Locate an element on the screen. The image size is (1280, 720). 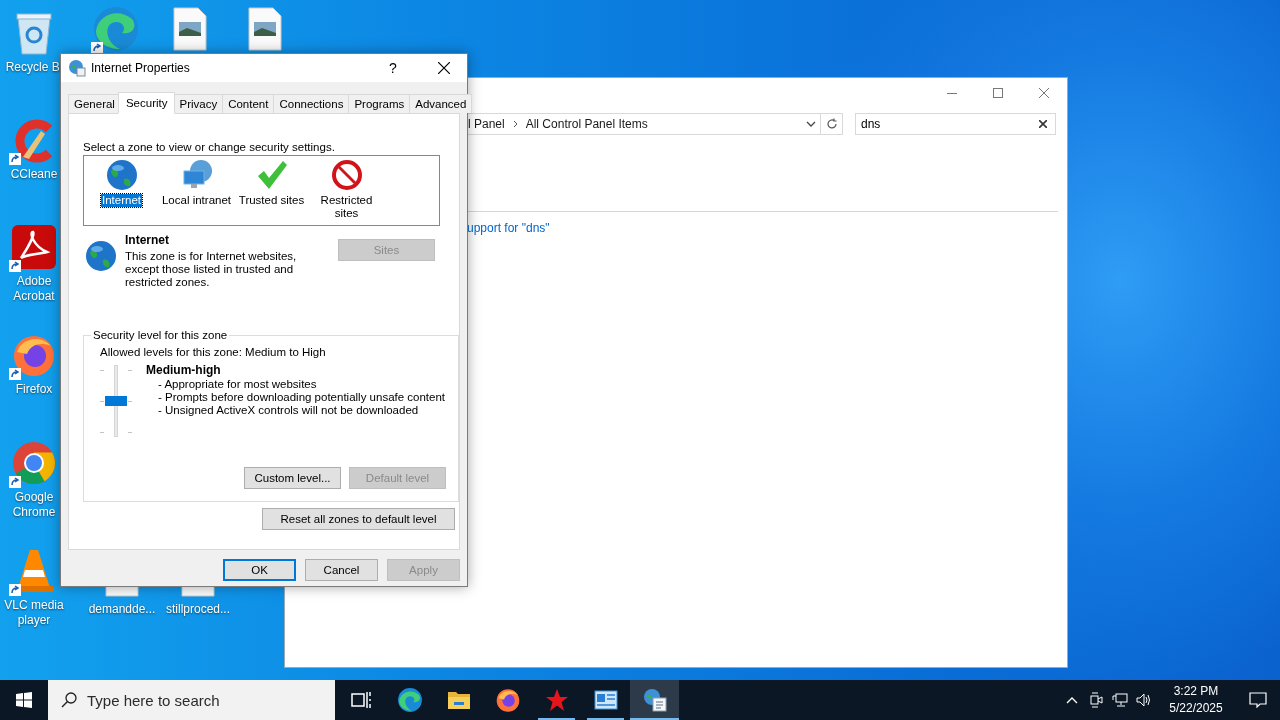
security-level-slider is located at coordinates (116, 401).